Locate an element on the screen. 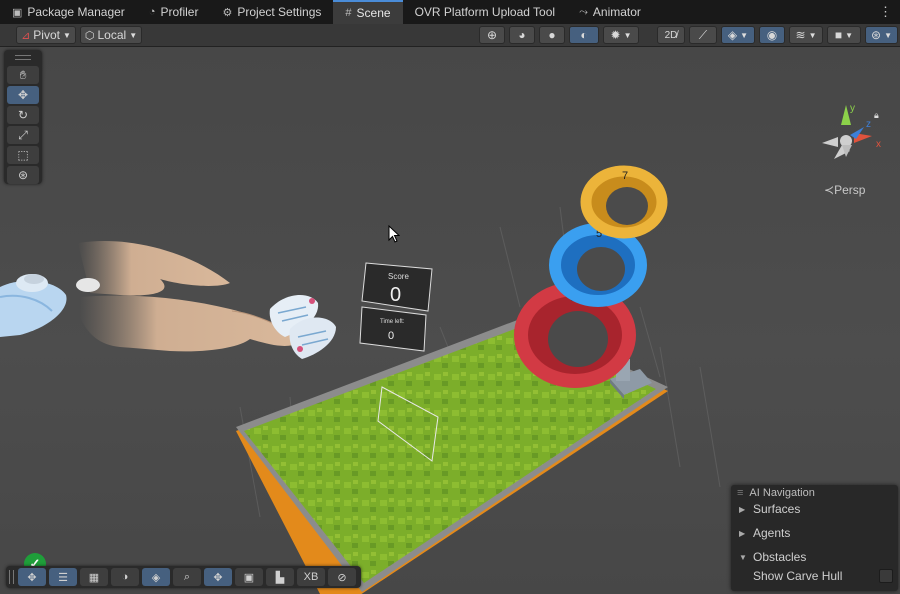  local-label: Local is located at coordinates (112, 35).